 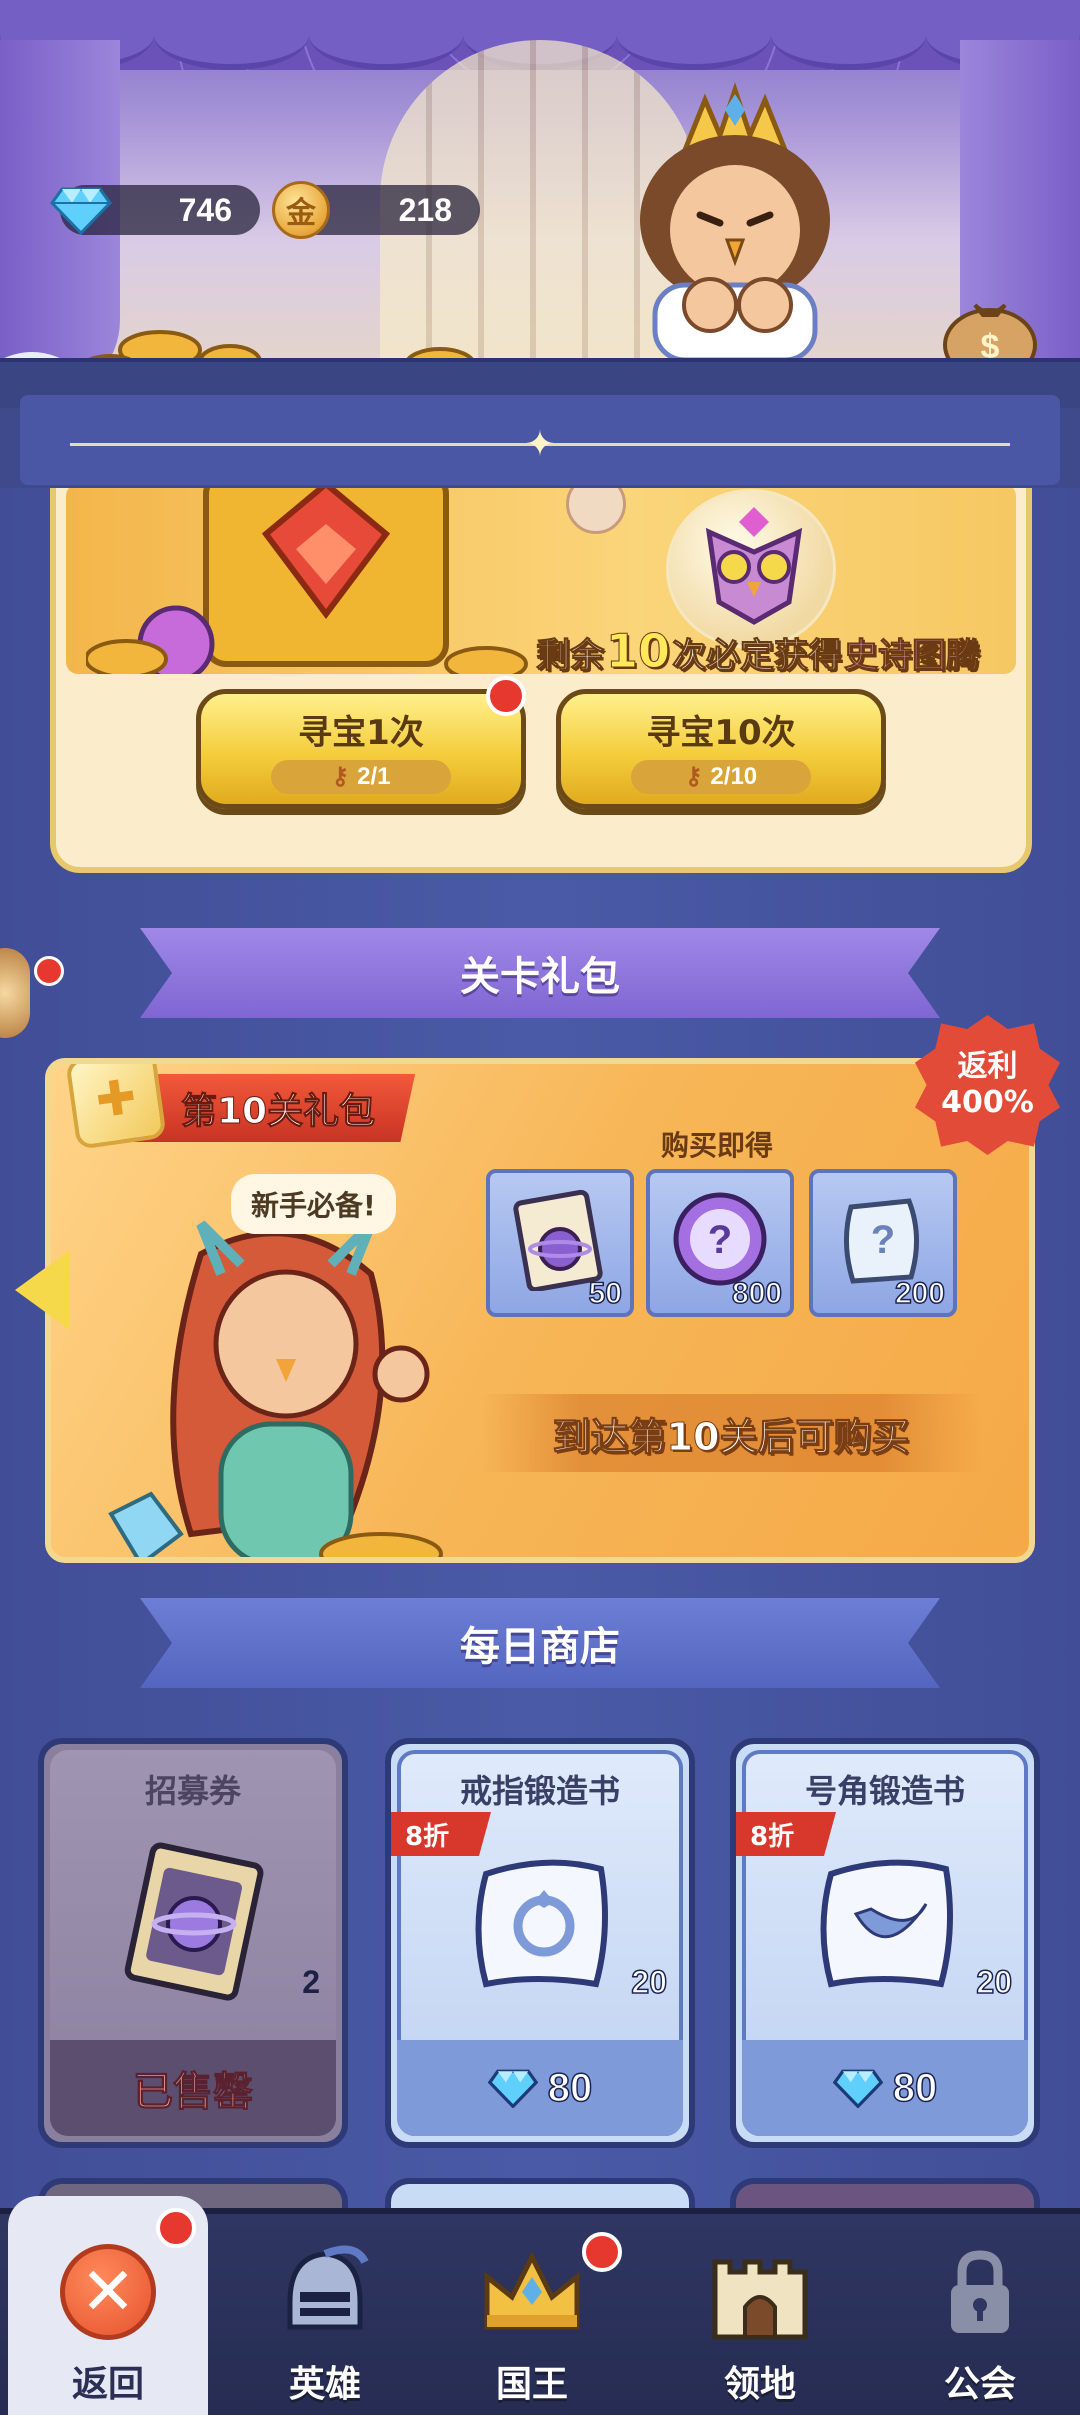 What do you see at coordinates (541, 680) in the screenshot?
I see `treasure-hunt-card: 剩余 10 次必定获得 史诗图腾 寻宝1次 ⚷ 2/1 寻宝10次 ⚷ 2/10` at bounding box center [541, 680].